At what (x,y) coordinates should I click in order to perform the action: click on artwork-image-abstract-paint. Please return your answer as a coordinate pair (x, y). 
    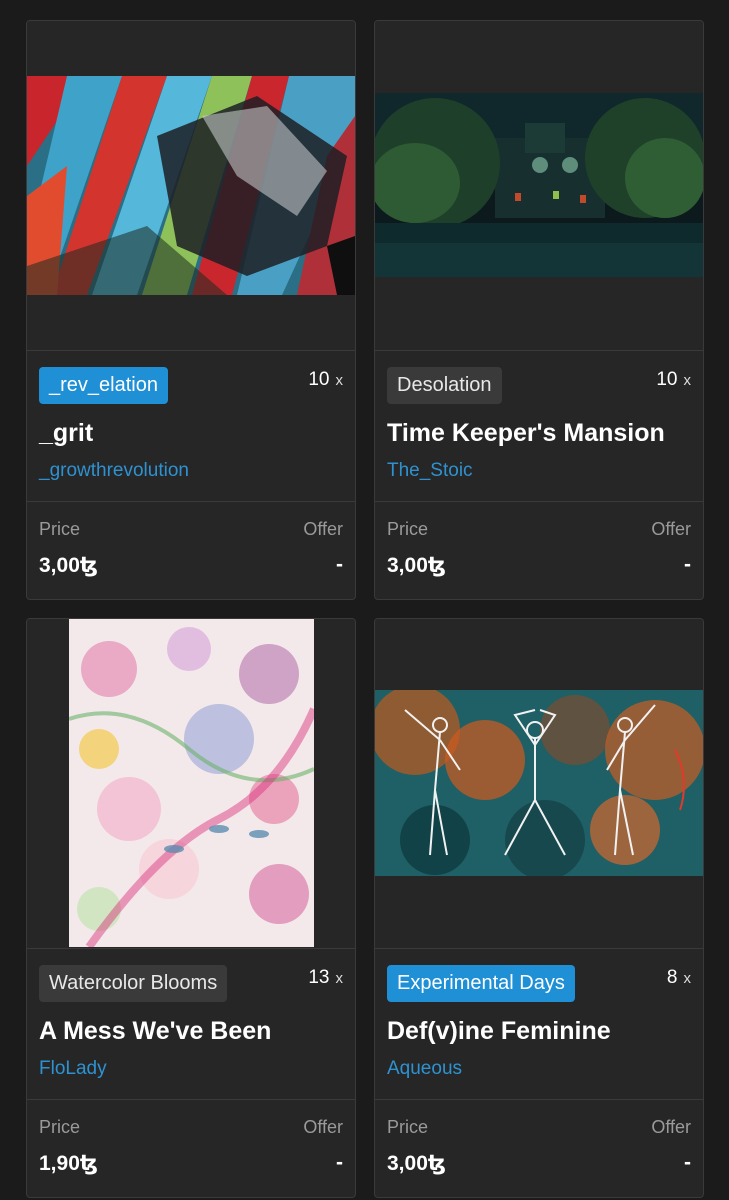
    Looking at the image, I should click on (191, 185).